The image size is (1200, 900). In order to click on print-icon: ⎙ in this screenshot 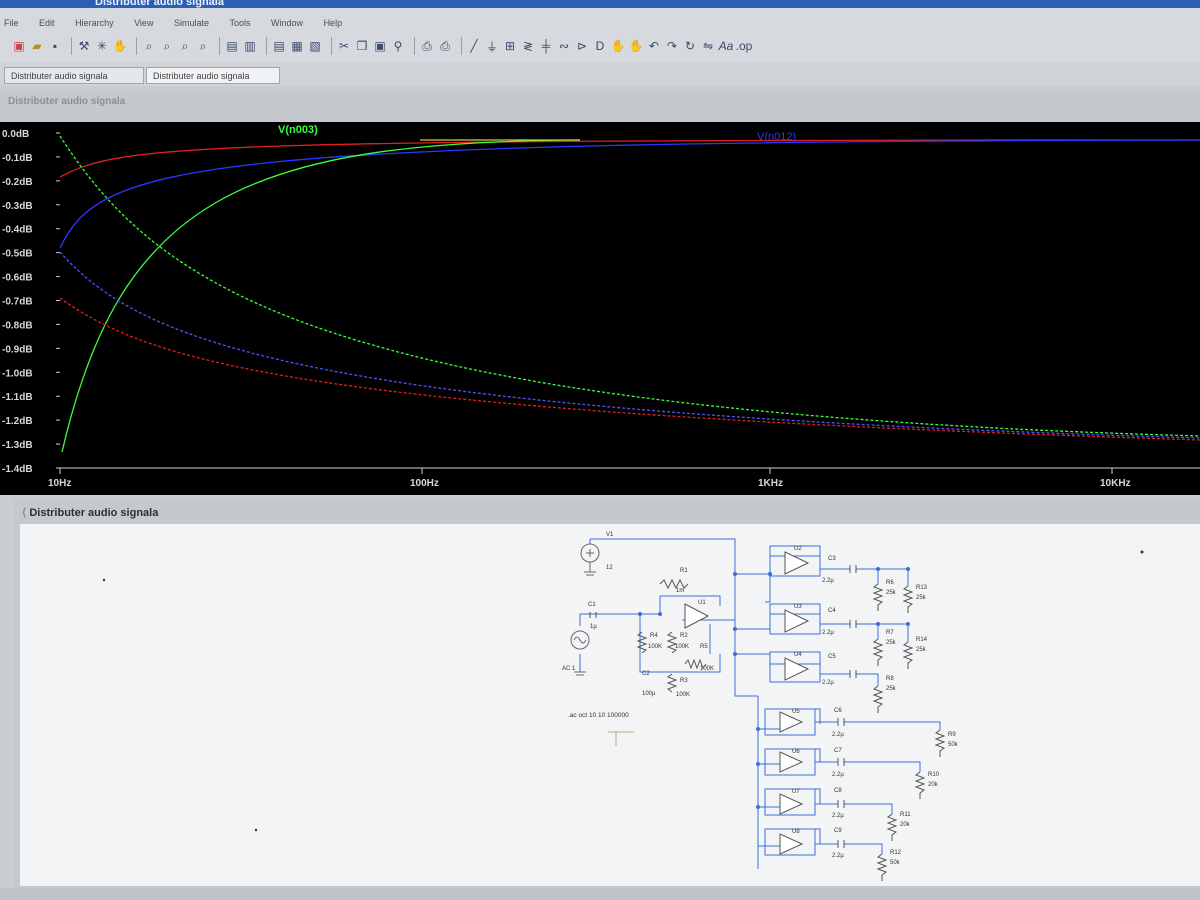, I will do `click(445, 46)`.